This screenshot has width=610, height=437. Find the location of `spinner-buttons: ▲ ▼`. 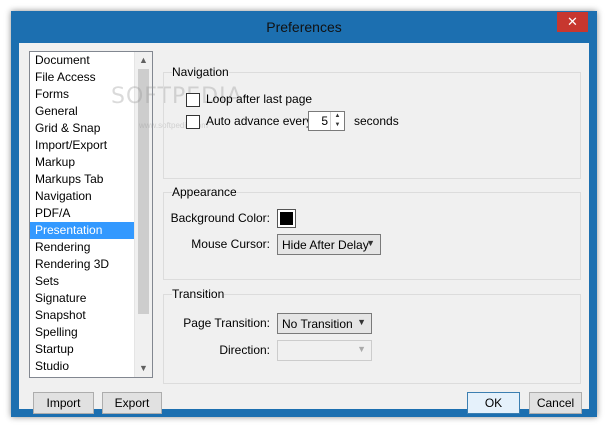

spinner-buttons: ▲ ▼ is located at coordinates (337, 121).